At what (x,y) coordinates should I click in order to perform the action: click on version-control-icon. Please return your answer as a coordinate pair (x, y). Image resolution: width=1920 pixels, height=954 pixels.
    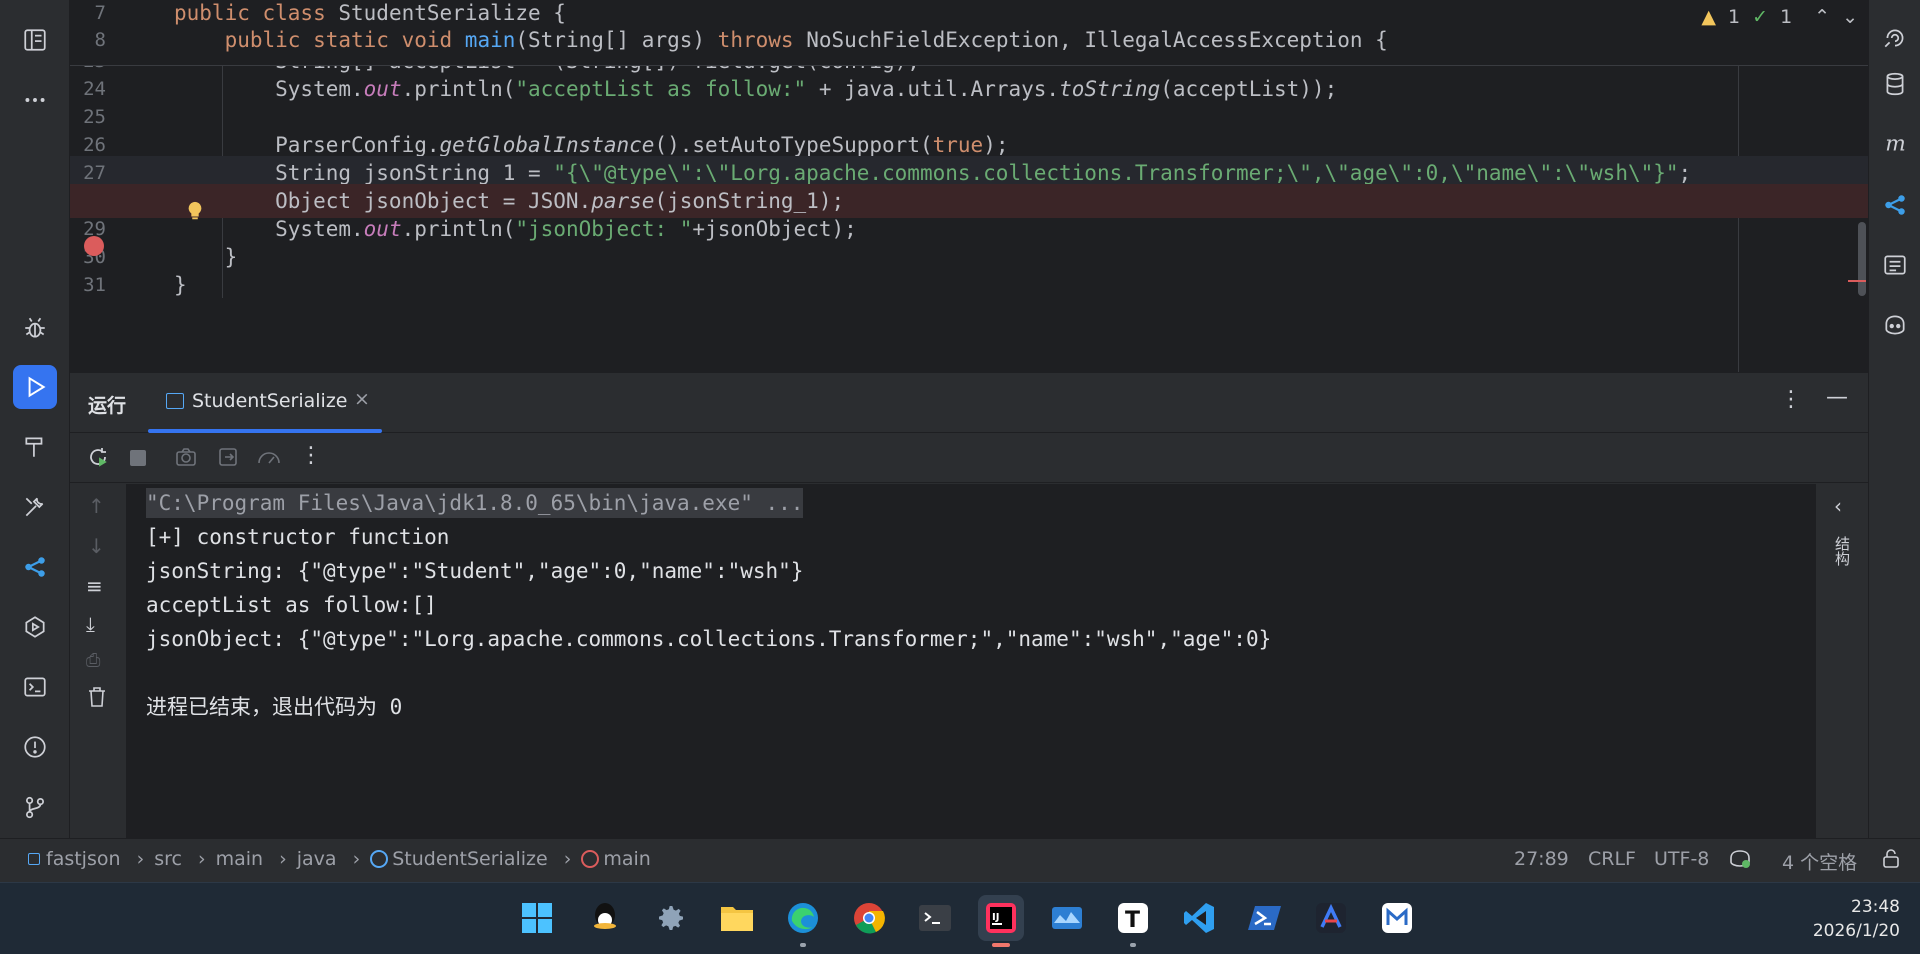
    Looking at the image, I should click on (35, 807).